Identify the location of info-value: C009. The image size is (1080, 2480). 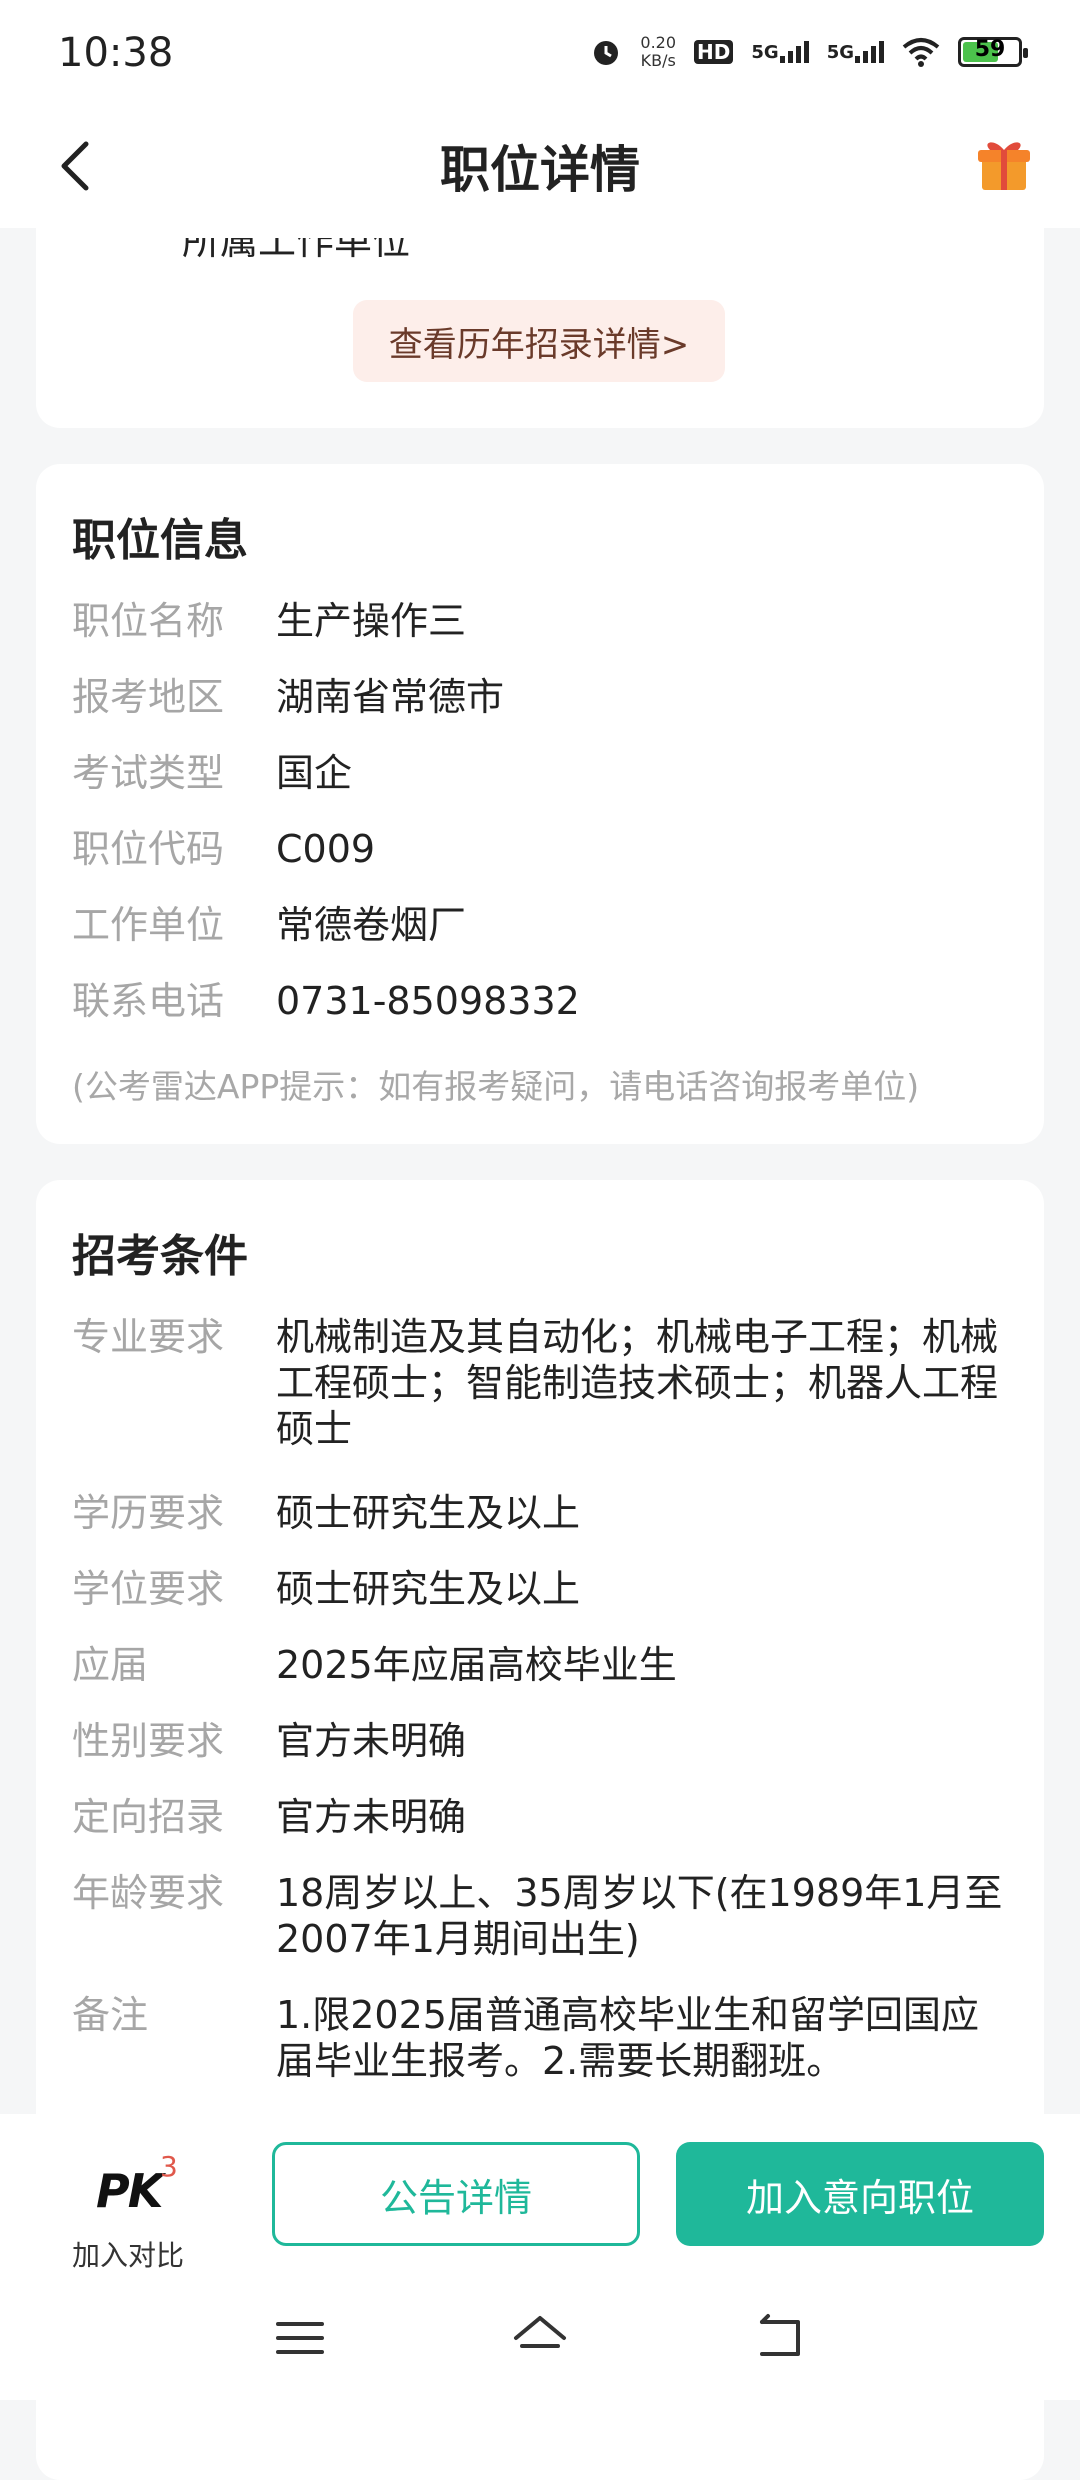
(326, 849).